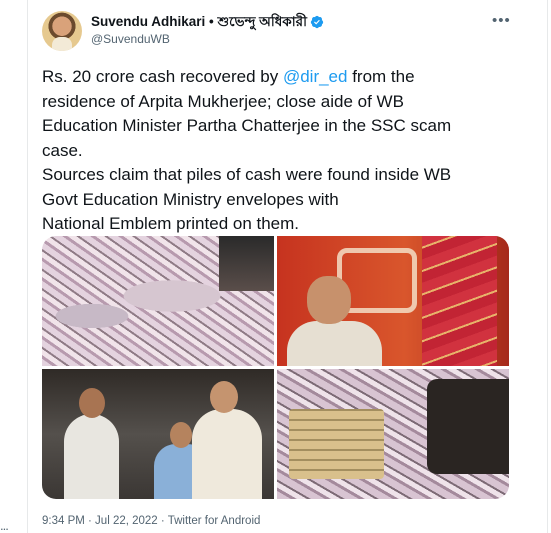 The image size is (551, 533). Describe the element at coordinates (393, 434) in the screenshot. I see `media-photo-cash-bundles` at that location.